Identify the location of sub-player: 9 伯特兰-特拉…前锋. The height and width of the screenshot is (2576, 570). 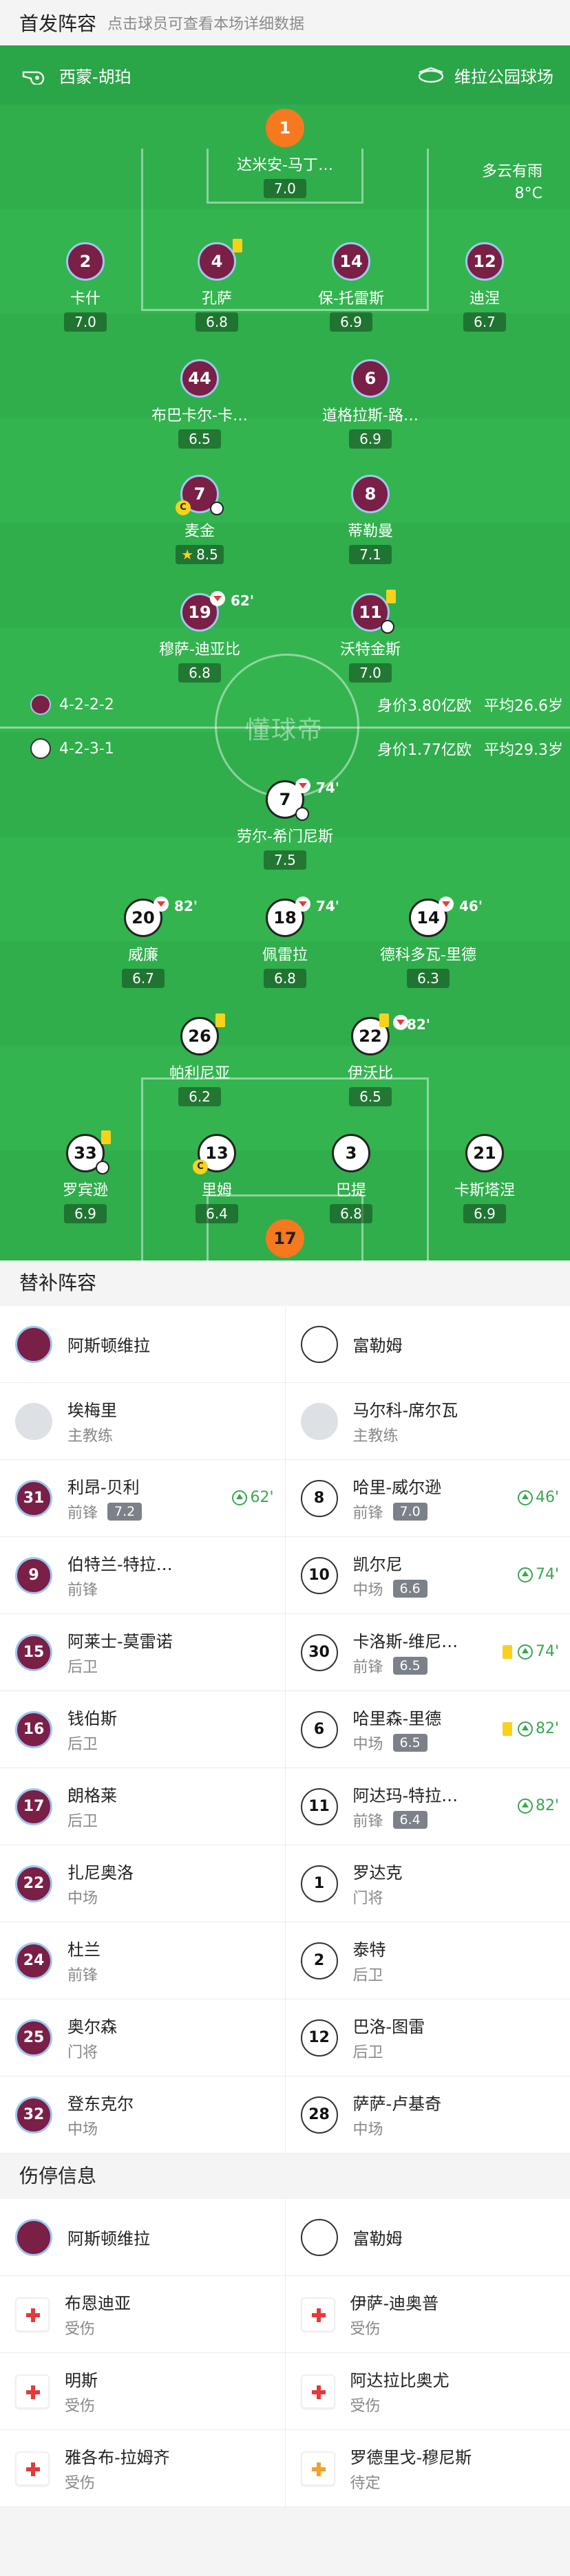
(143, 1575).